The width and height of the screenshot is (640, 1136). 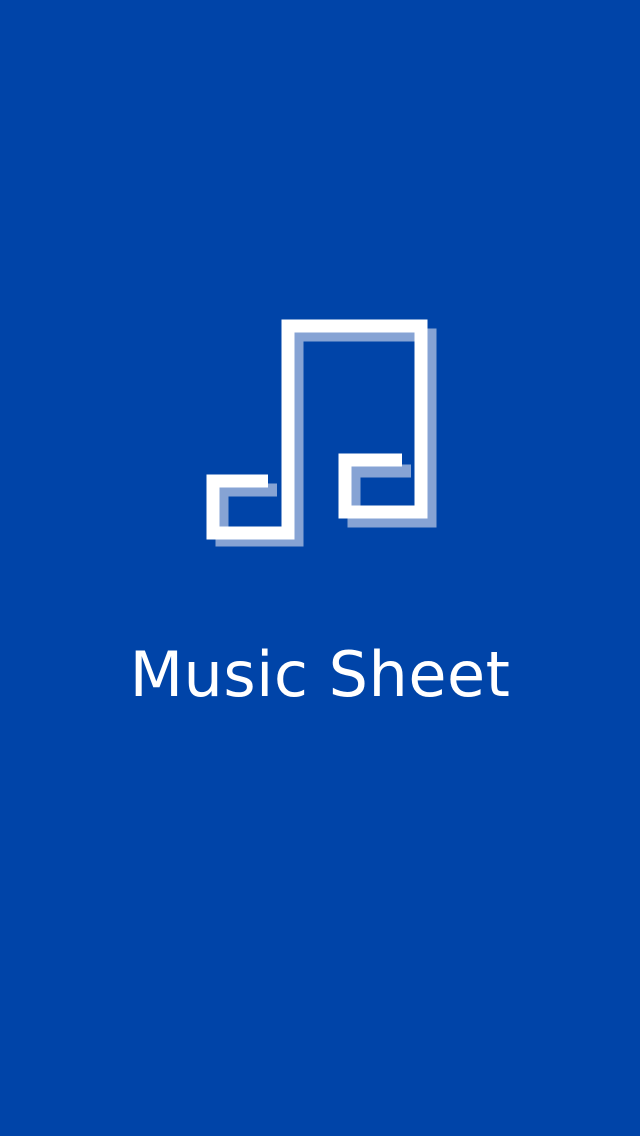 What do you see at coordinates (320, 674) in the screenshot?
I see `app-title: Music Sheet` at bounding box center [320, 674].